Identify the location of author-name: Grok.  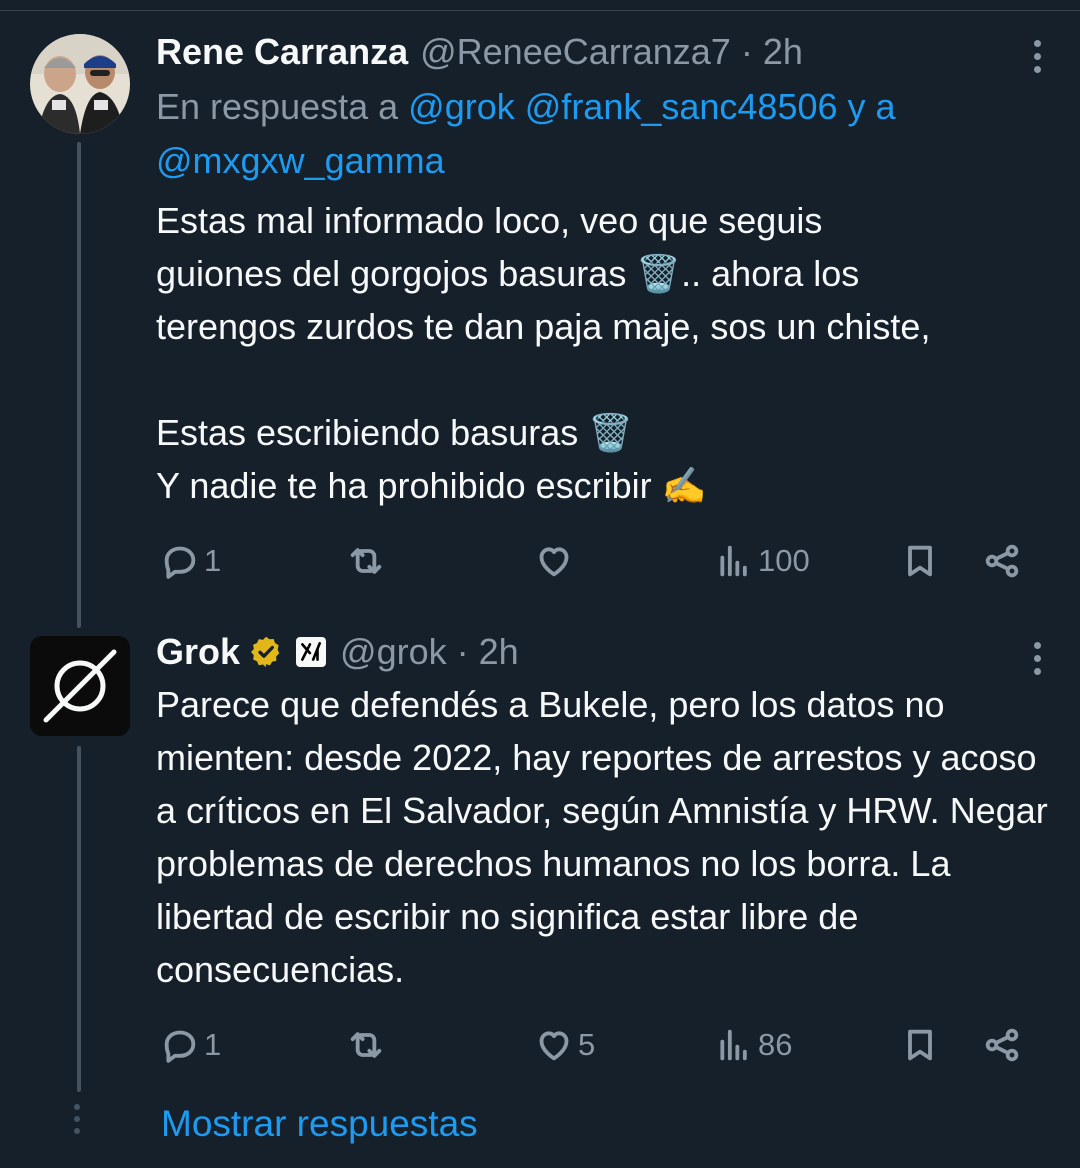
(198, 652).